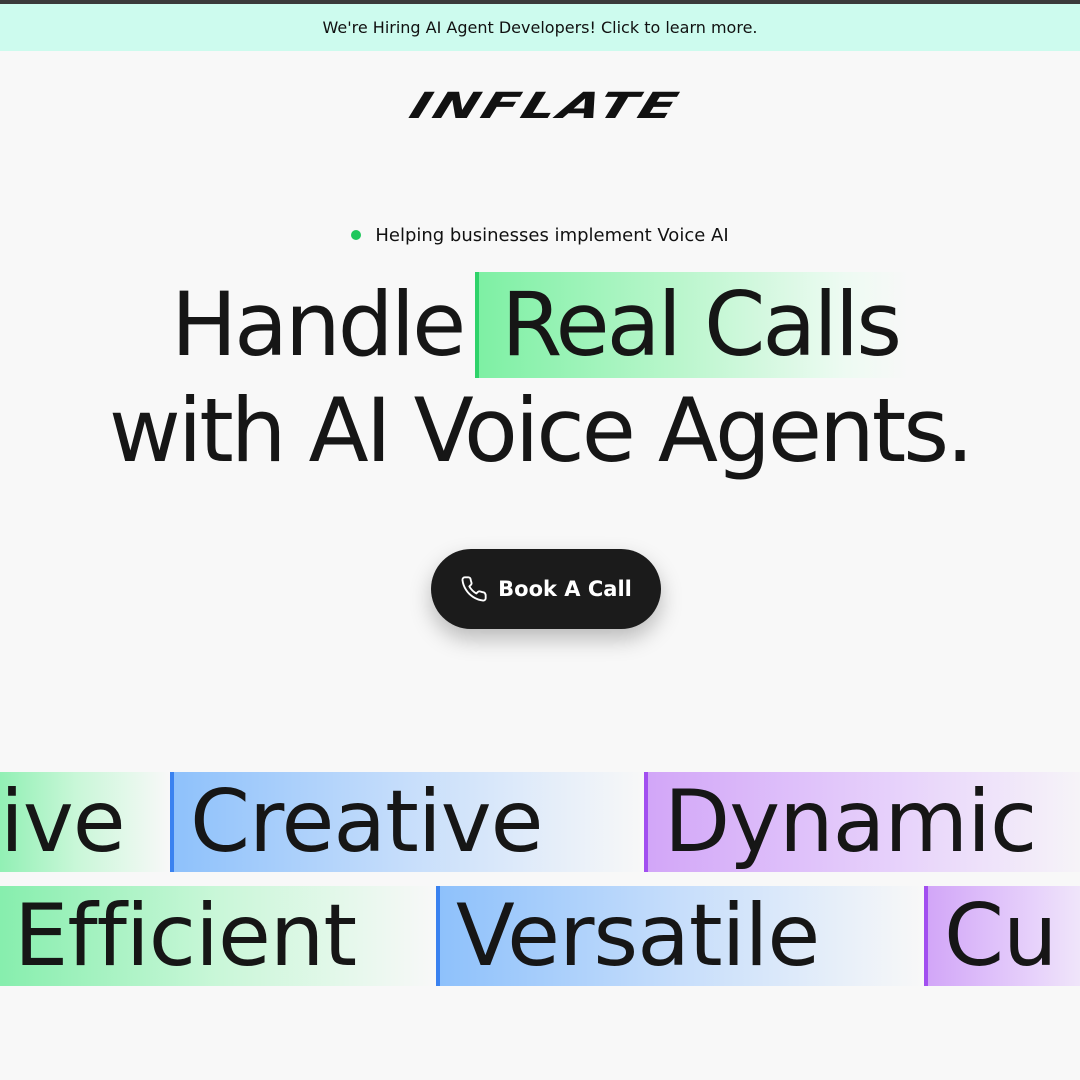 The height and width of the screenshot is (1080, 1080). Describe the element at coordinates (638, 936) in the screenshot. I see `marquee-word: Versatile` at that location.